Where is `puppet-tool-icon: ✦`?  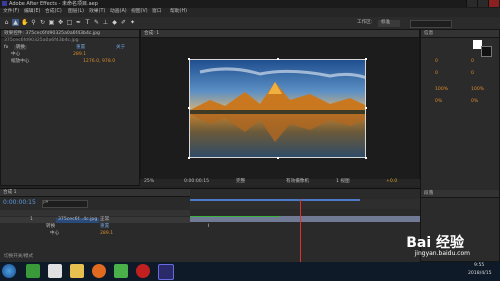
puppet-tool-icon: ✦ is located at coordinates (132, 22).